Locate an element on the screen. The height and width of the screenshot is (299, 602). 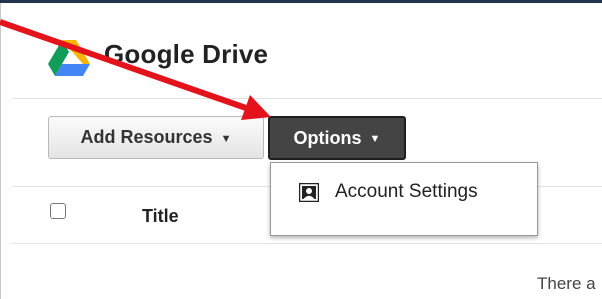
header-divider is located at coordinates (307, 98).